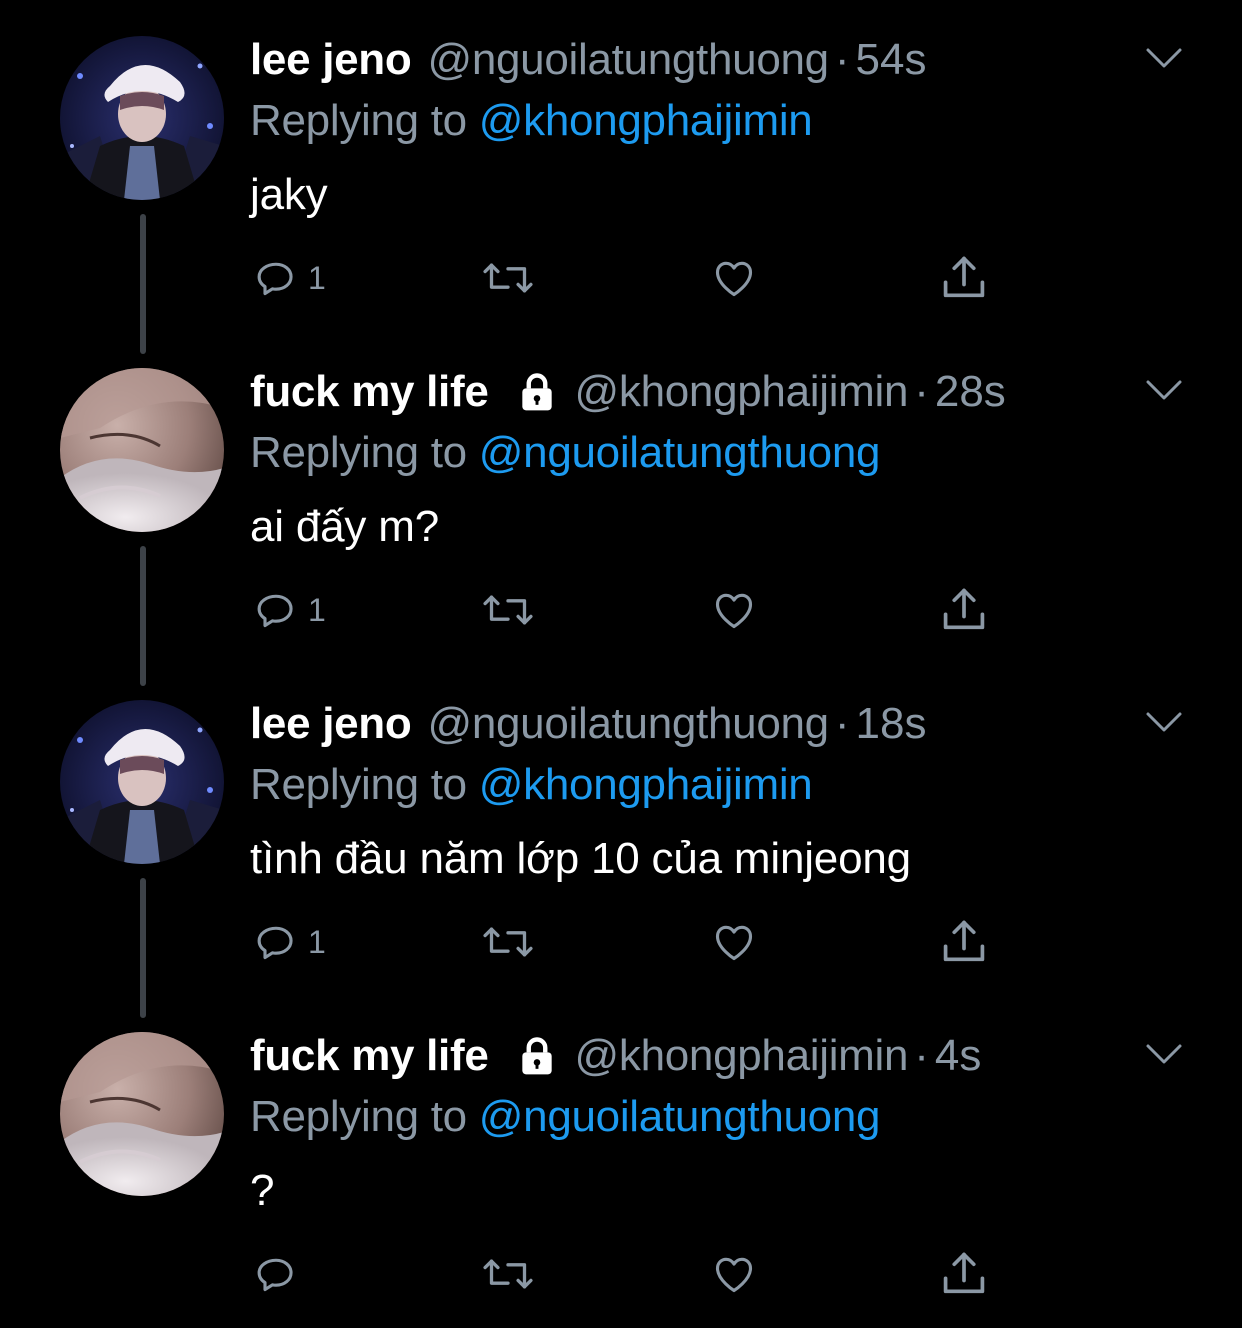  I want to click on tweet-header: fuck my life @khongphaijimin · 4s, so click(615, 1056).